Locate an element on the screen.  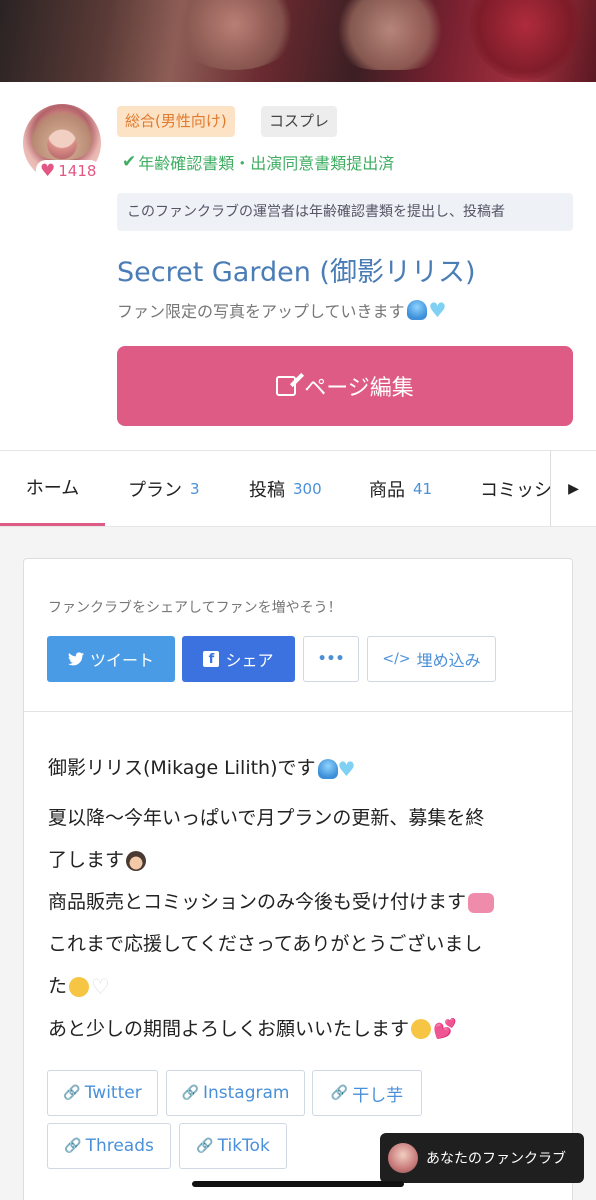
verified-label: 年齢確認書類・出演同意書類提出済 is located at coordinates (266, 163).